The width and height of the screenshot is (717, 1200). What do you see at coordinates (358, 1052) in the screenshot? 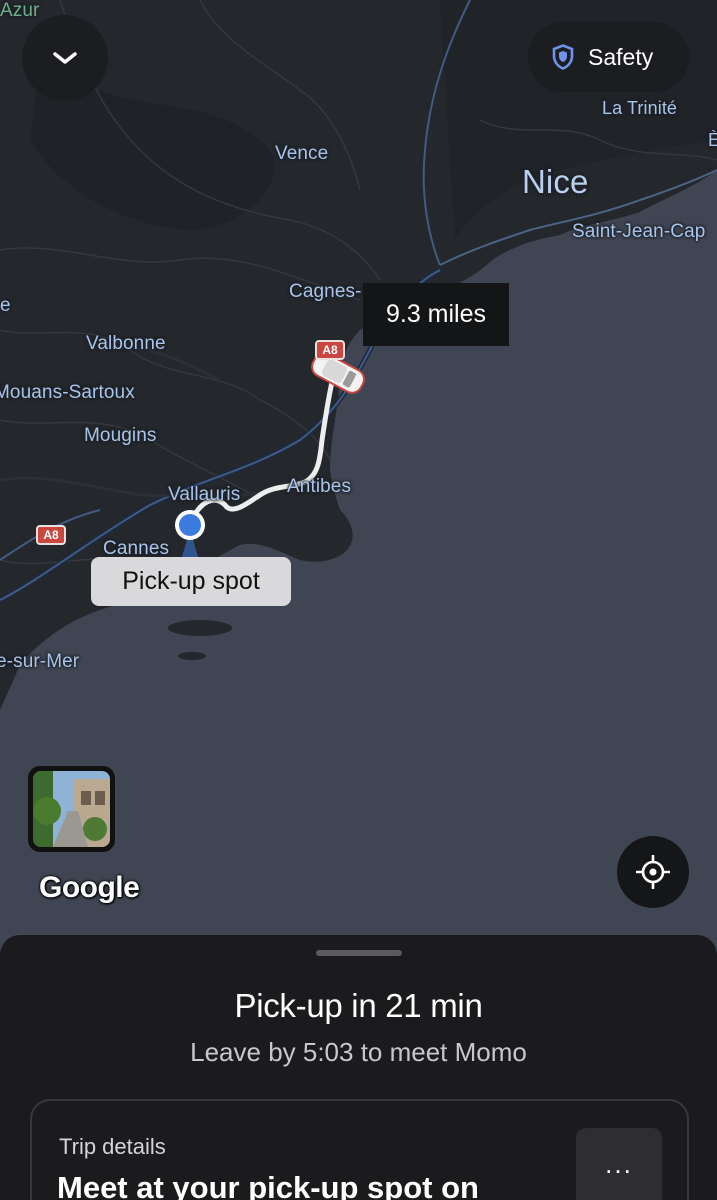
I see `pickup-eta-subtitle: Leave by 5:03 to meet Momo` at bounding box center [358, 1052].